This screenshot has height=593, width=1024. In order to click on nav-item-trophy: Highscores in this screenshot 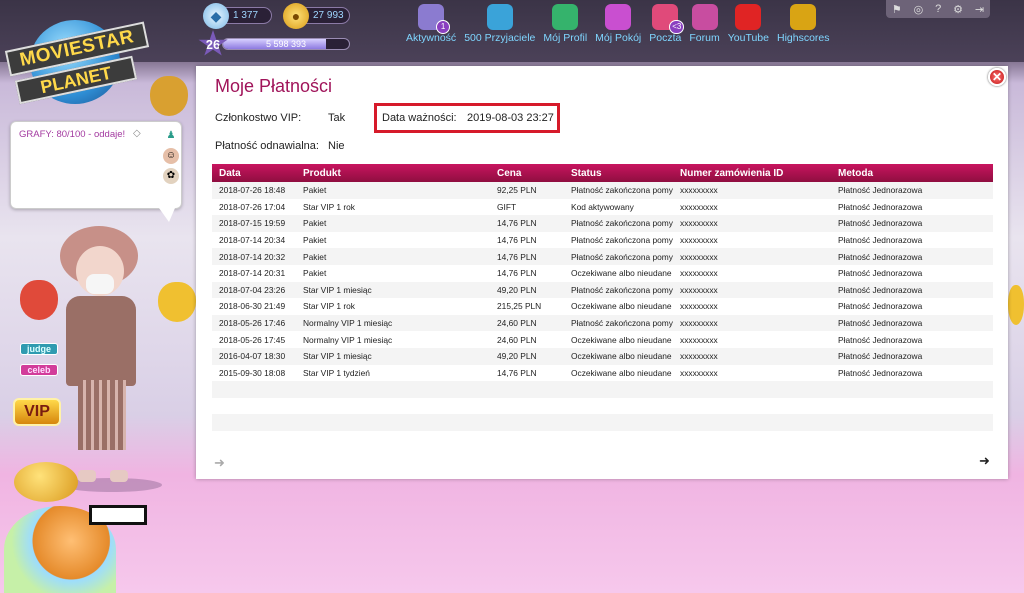, I will do `click(803, 24)`.